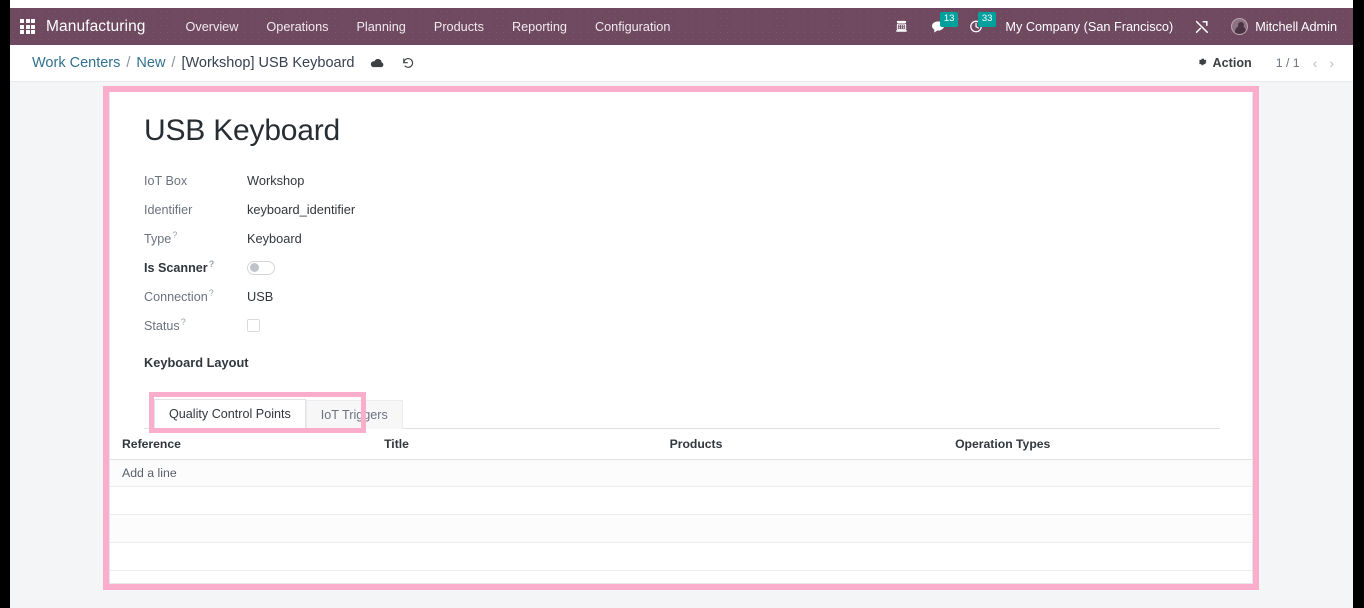 The image size is (1364, 608). Describe the element at coordinates (1263, 63) in the screenshot. I see `control-panel-right: Action 1 / 1 ‹ ›` at that location.